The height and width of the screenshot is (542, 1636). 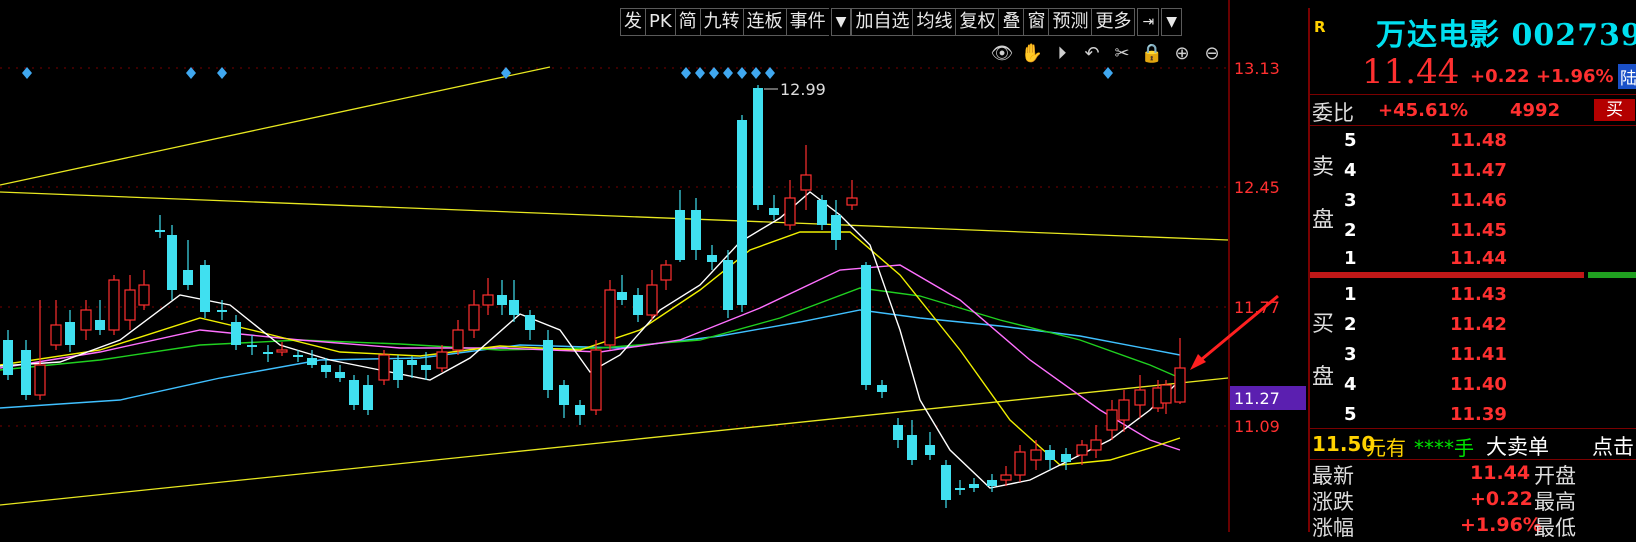 What do you see at coordinates (1501, 499) in the screenshot?
I see `stat-change-value: +0.22` at bounding box center [1501, 499].